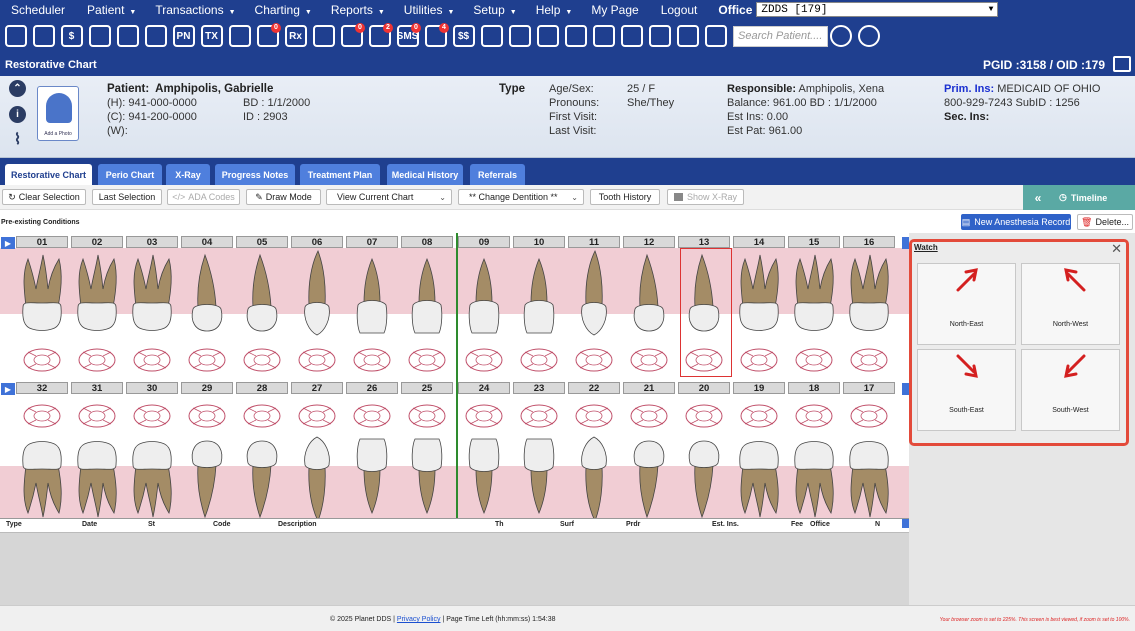 This screenshot has height=631, width=1135. Describe the element at coordinates (539, 242) in the screenshot. I see `tooth-number-10: 10` at that location.